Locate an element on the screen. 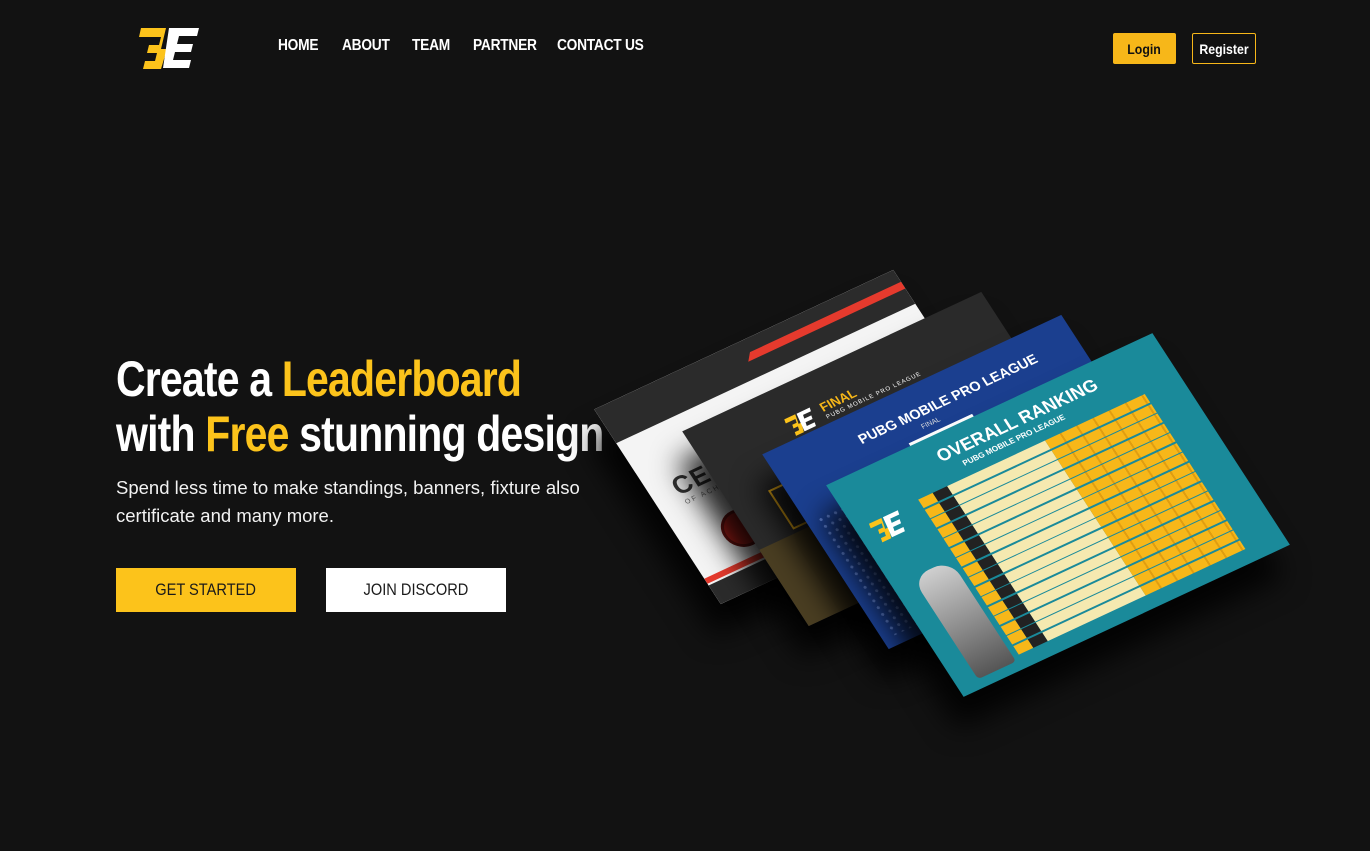  get-started-label: GET STARTED is located at coordinates (206, 589).